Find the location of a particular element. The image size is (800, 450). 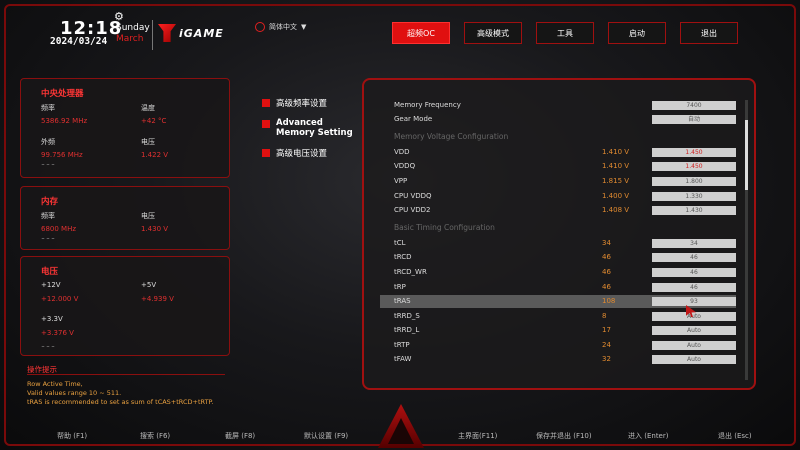

footer-main: 主界面(F11) is located at coordinates (477, 436).